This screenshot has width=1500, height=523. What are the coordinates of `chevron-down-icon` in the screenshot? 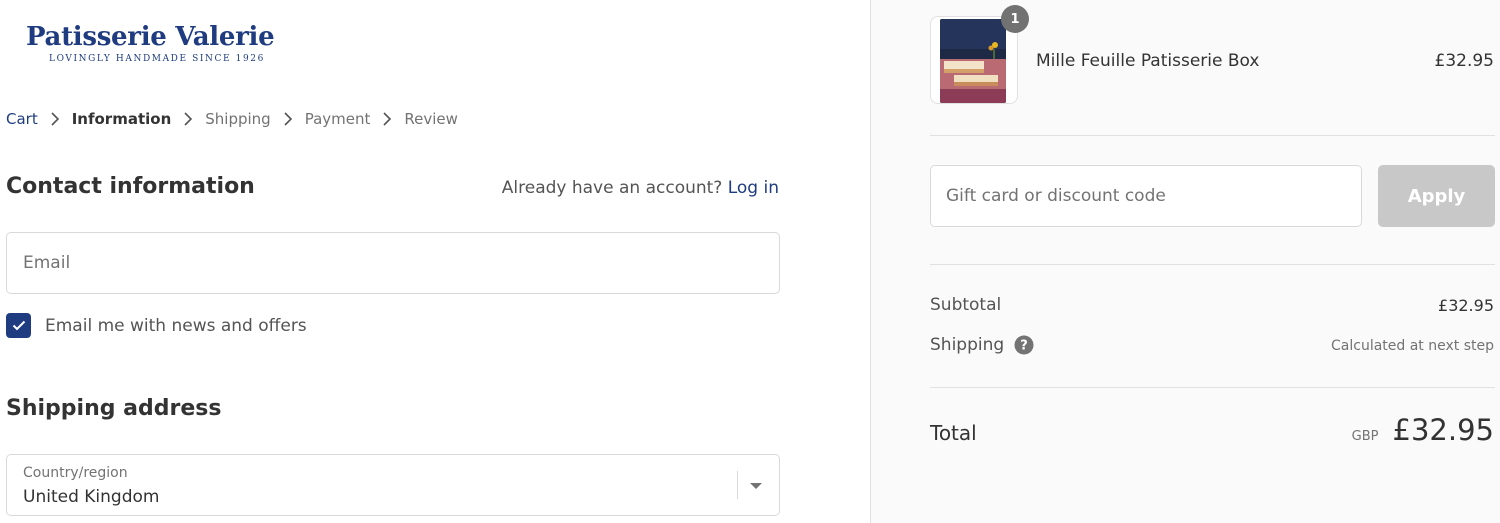 It's located at (756, 486).